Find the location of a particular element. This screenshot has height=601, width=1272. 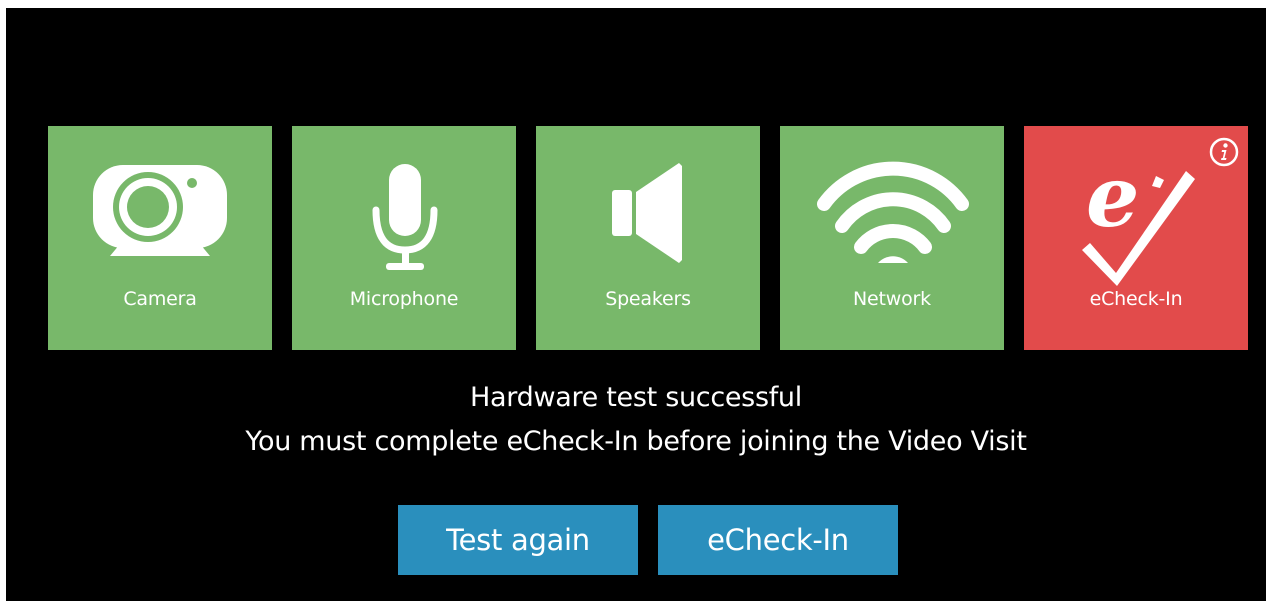

action-buttons: Test again eCheck-In is located at coordinates (648, 540).